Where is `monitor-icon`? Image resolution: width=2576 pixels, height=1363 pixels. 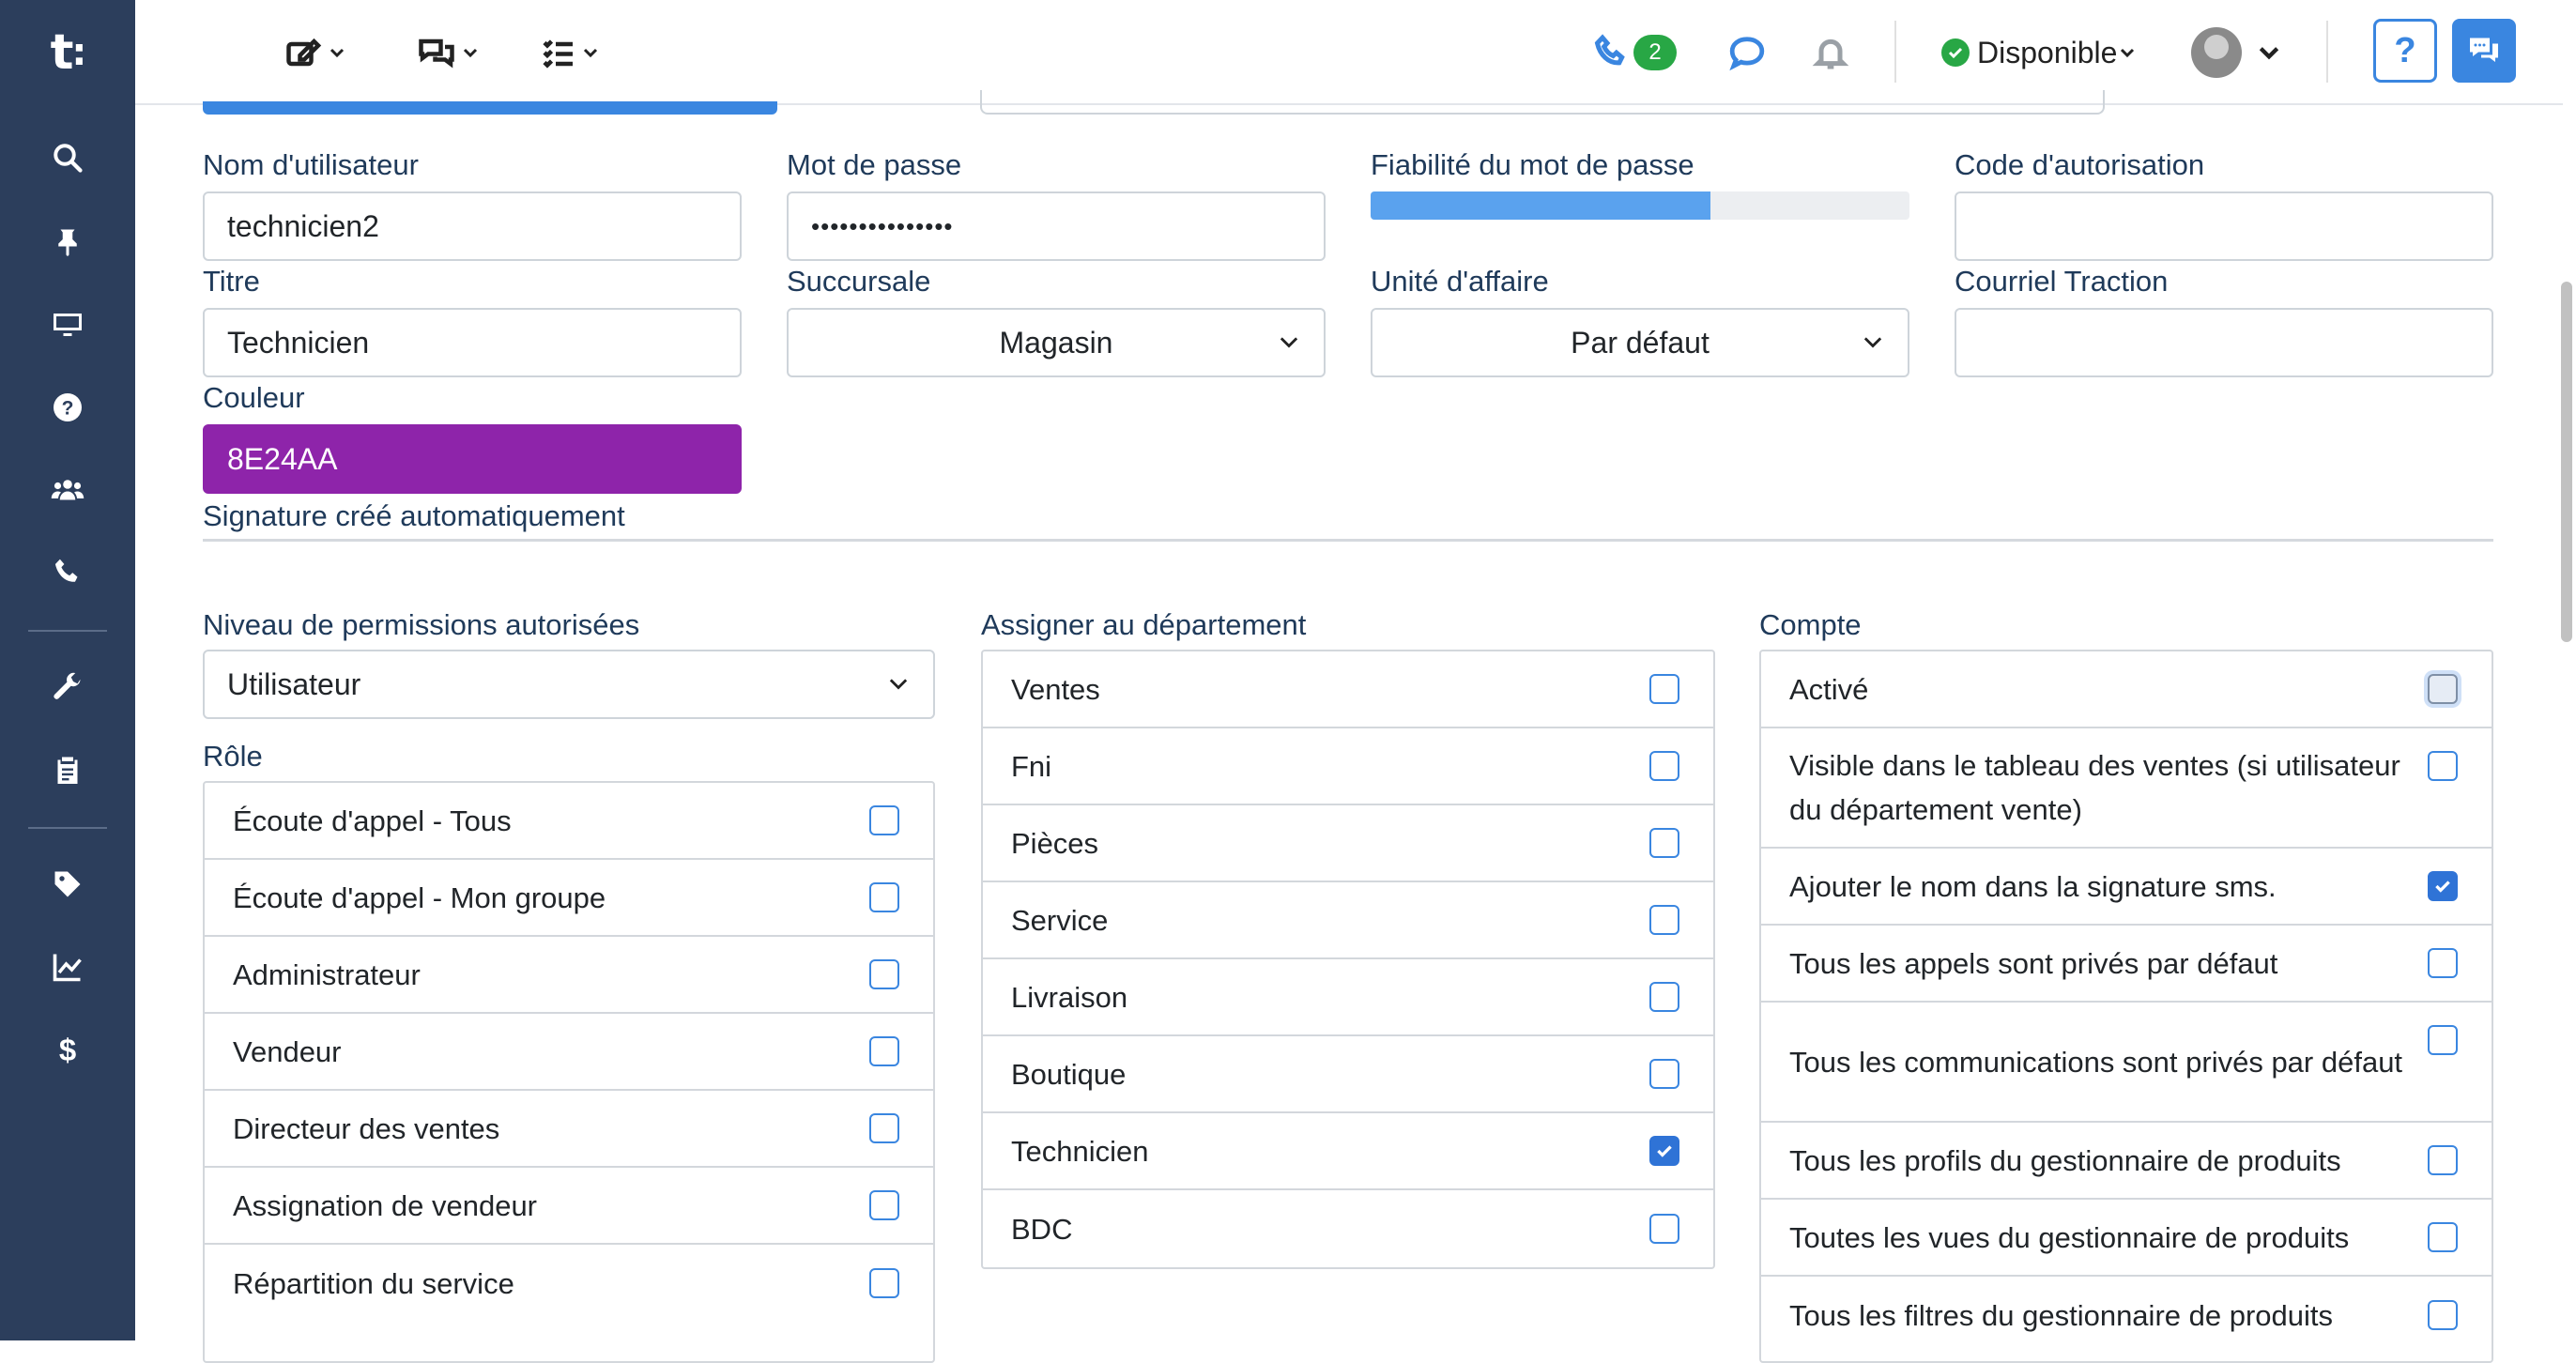 monitor-icon is located at coordinates (68, 325).